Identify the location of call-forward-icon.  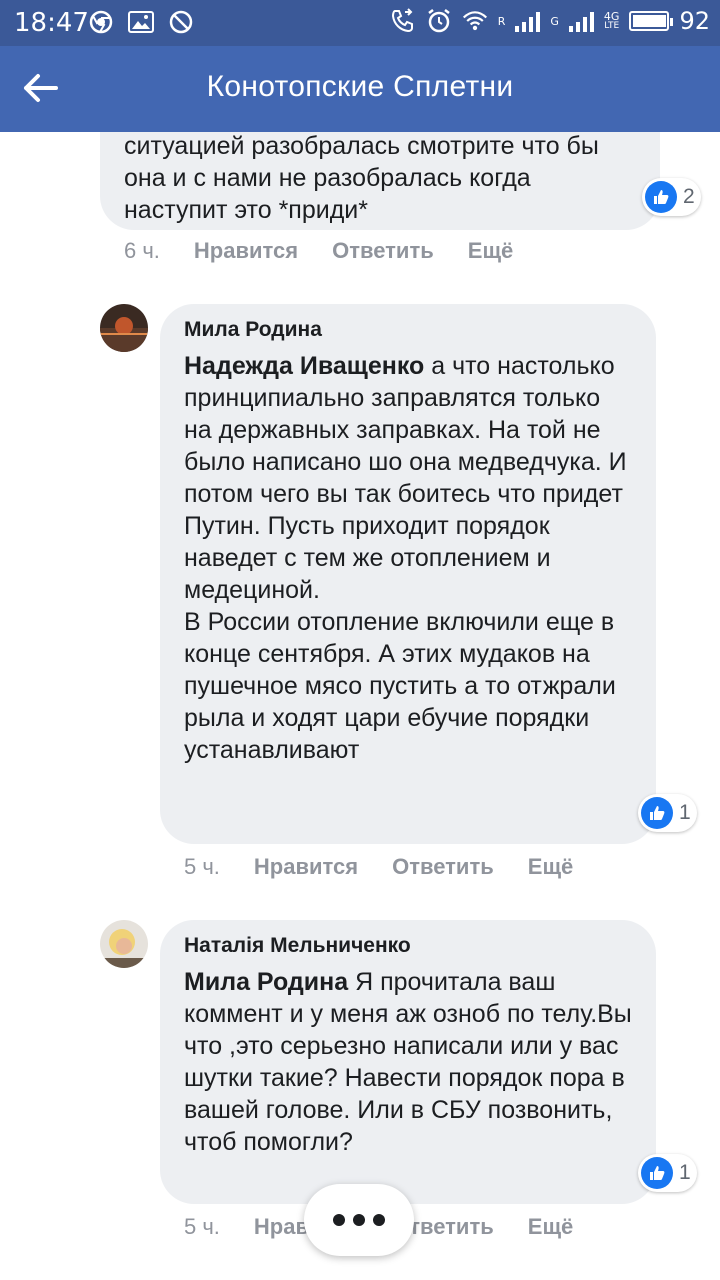
(403, 21).